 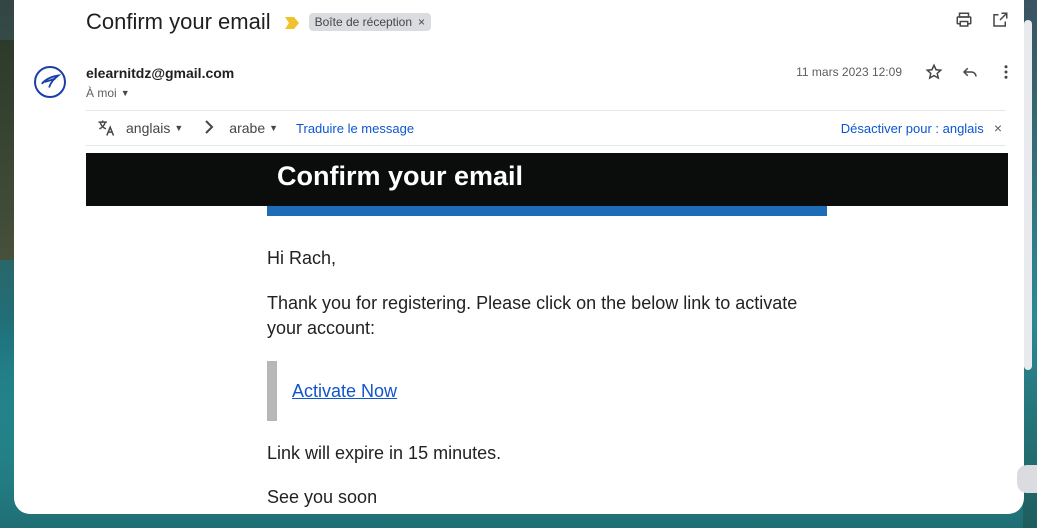 I want to click on recipient-details-toggle: À moi ▼, so click(x=108, y=93).